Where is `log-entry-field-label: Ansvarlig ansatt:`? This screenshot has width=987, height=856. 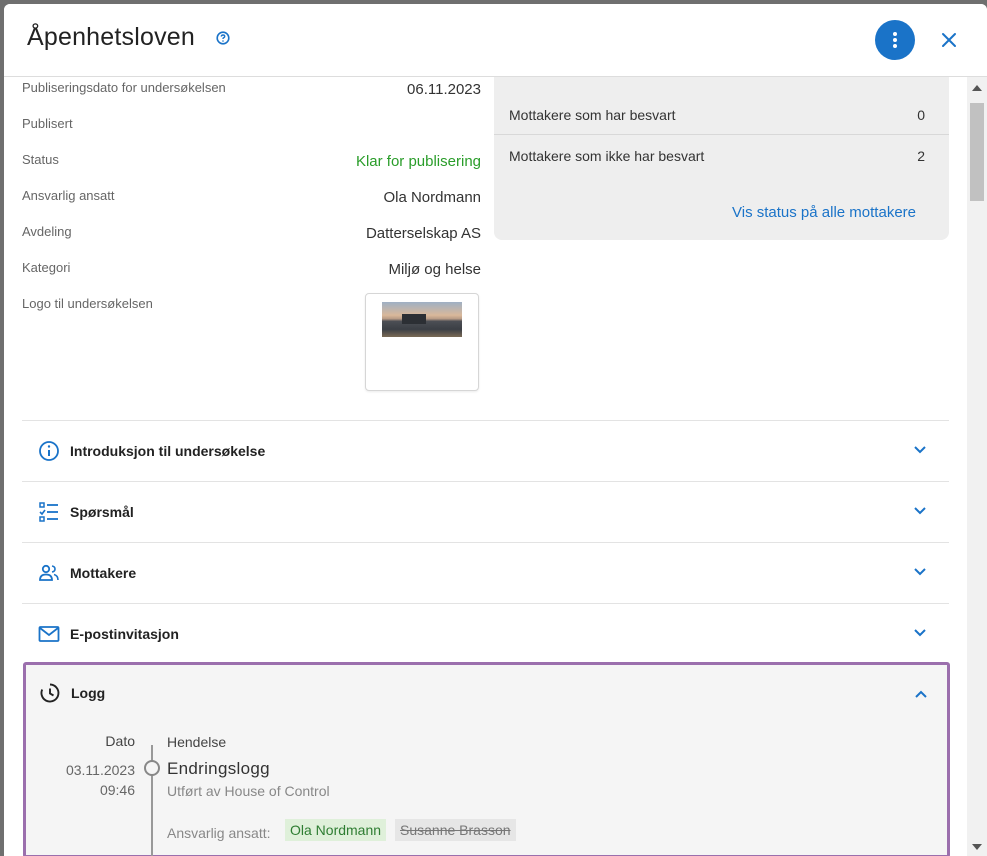 log-entry-field-label: Ansvarlig ansatt: is located at coordinates (219, 833).